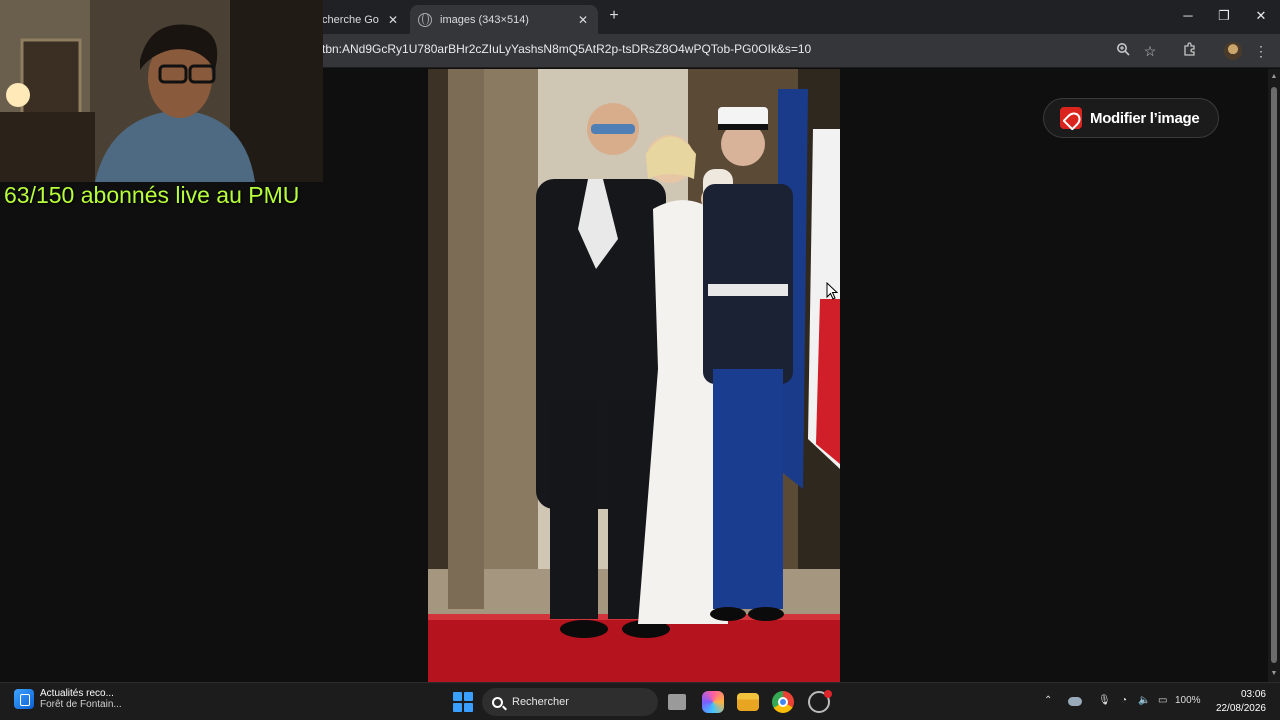  I want to click on onedrive-icon, so click(1075, 701).